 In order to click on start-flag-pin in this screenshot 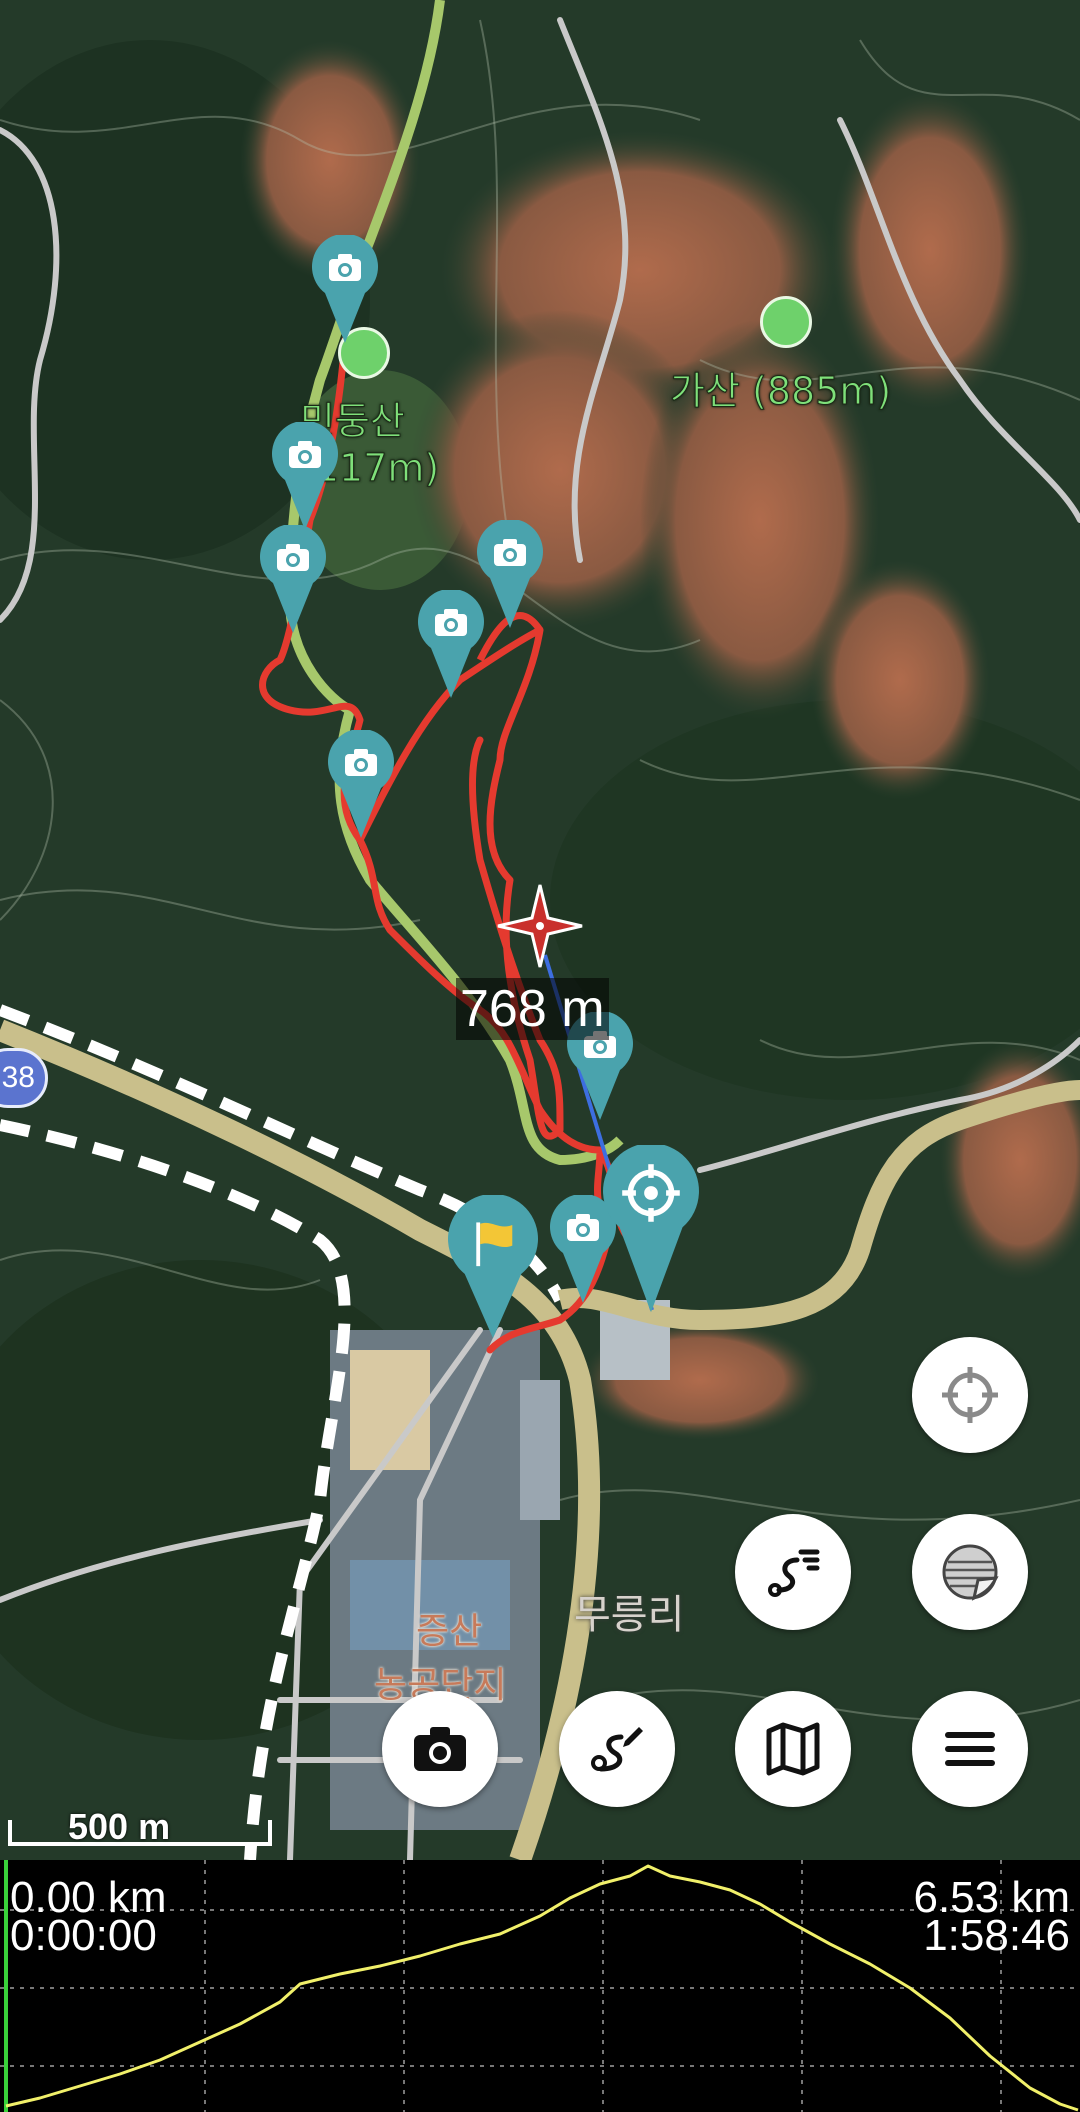, I will do `click(493, 1269)`.